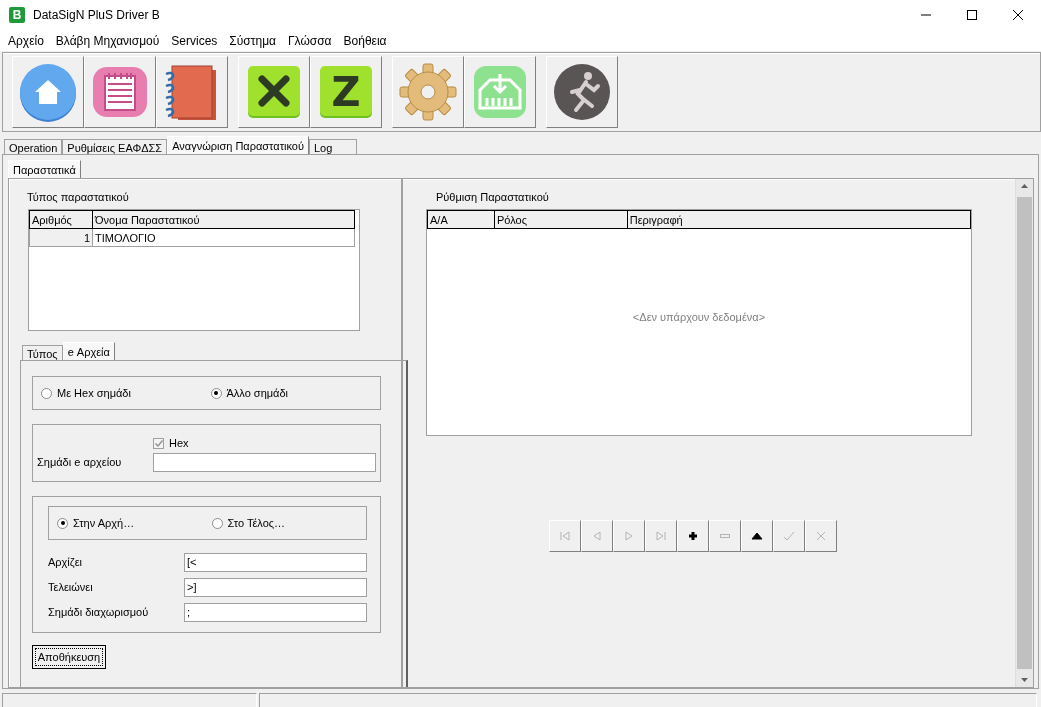 The width and height of the screenshot is (1041, 707). Describe the element at coordinates (275, 612) in the screenshot. I see `input-field: ;` at that location.